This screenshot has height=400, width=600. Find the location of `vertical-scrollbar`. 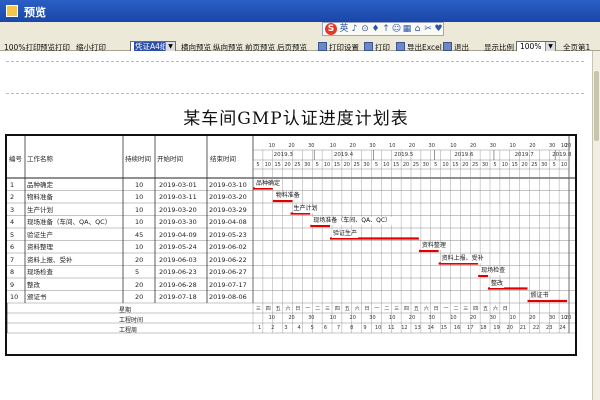

vertical-scrollbar is located at coordinates (596, 225).